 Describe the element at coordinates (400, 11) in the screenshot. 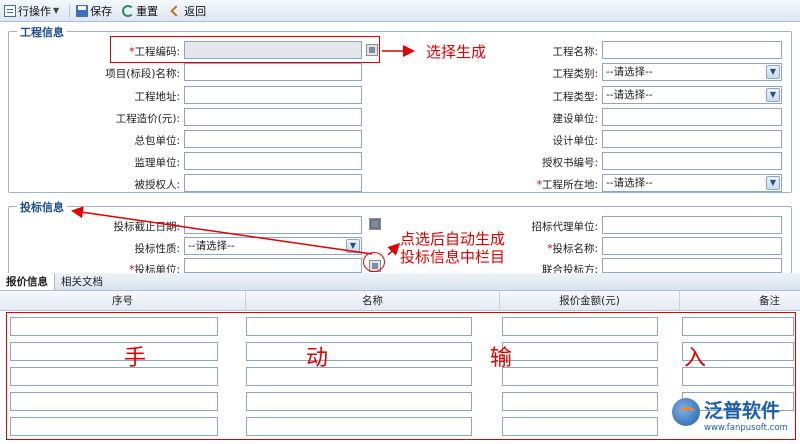

I see `toolbar: 行操作 ▼ 保存 重置 返回` at that location.